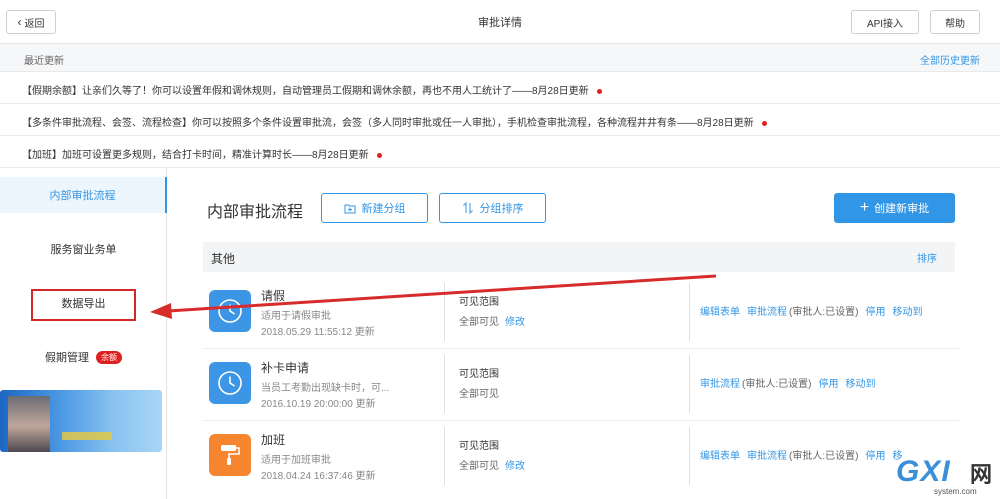 The image size is (1000, 499). I want to click on sidebar-item-service-window: 服务窗业务单, so click(83, 249).